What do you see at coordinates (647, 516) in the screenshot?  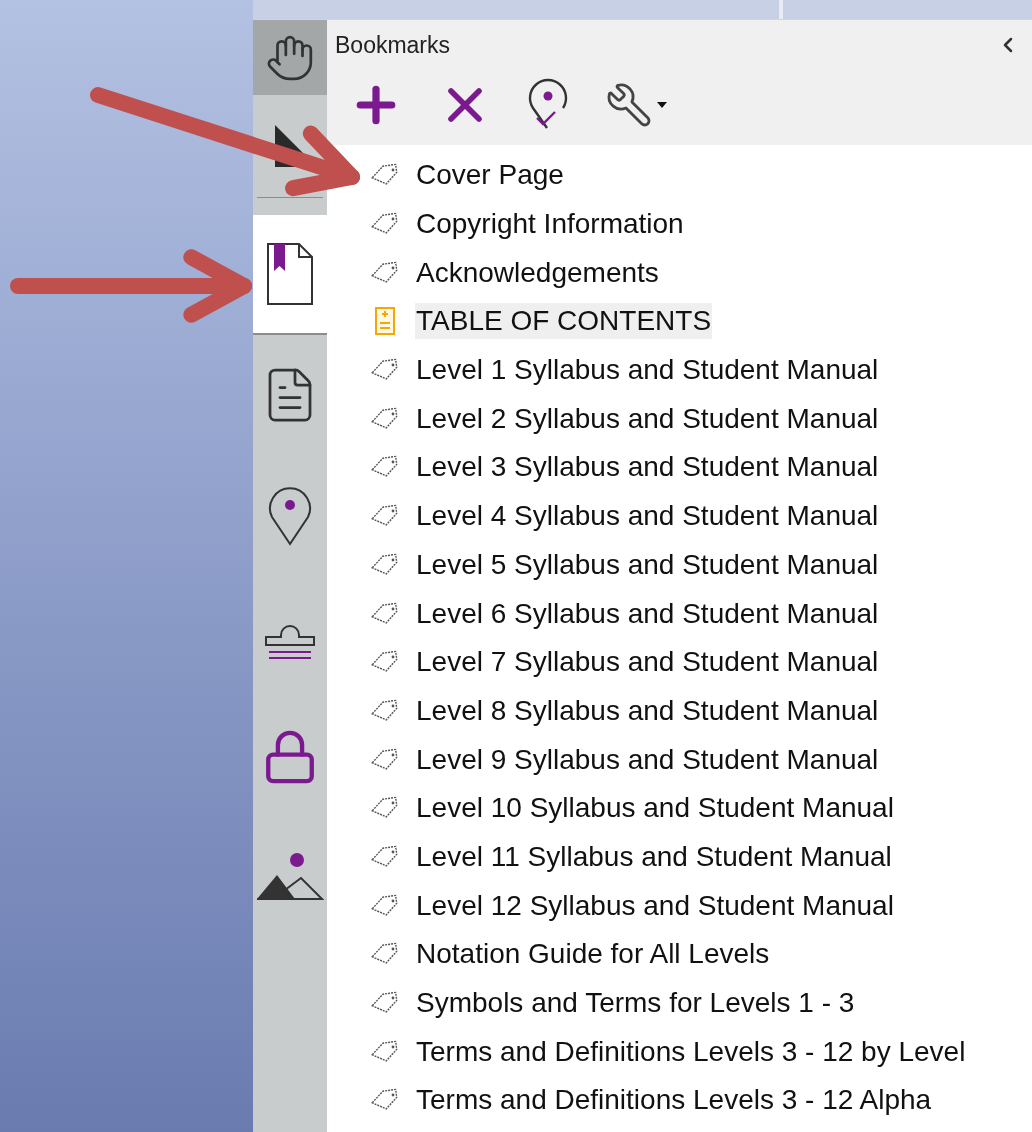 I see `bookmark-item: Level 4 Syllabus and Student Manual` at bounding box center [647, 516].